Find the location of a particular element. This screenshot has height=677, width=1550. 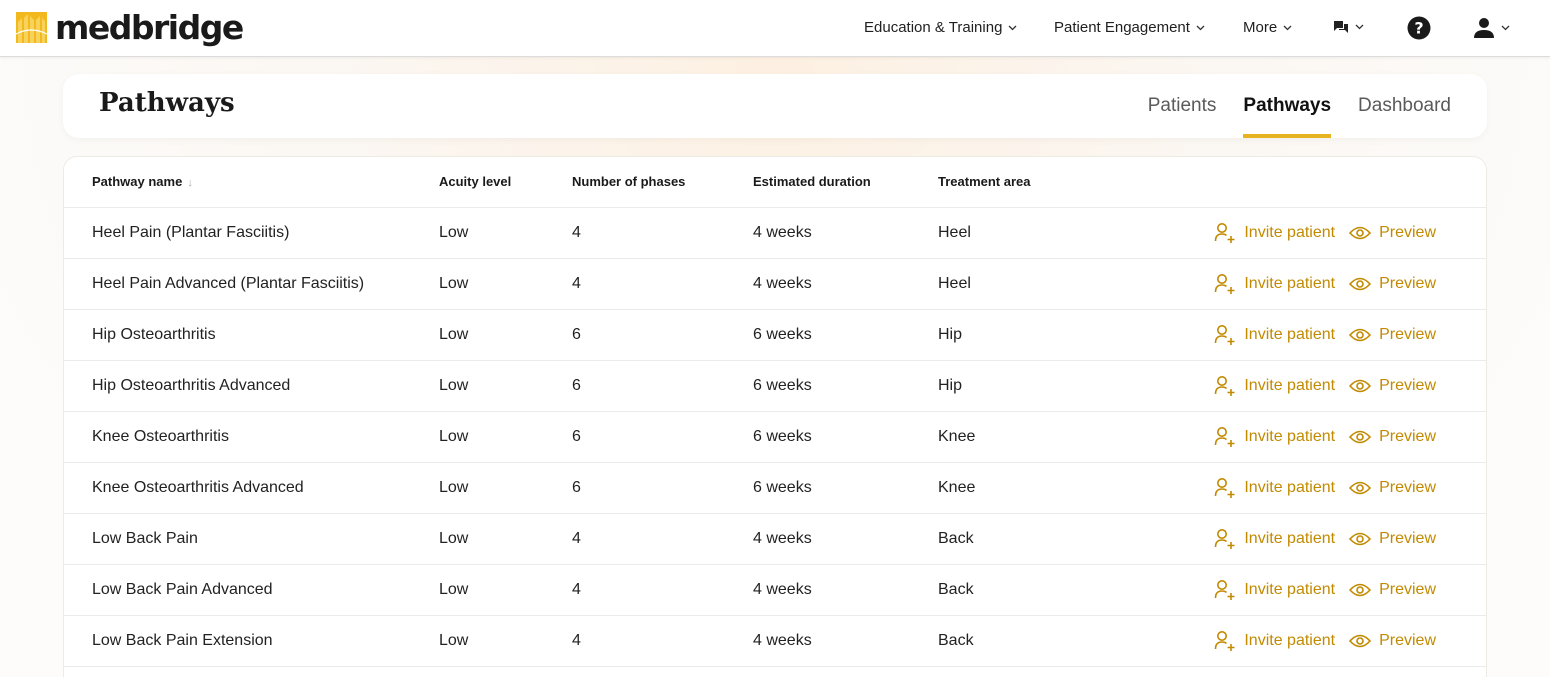

page-title: Pathways is located at coordinates (167, 103).